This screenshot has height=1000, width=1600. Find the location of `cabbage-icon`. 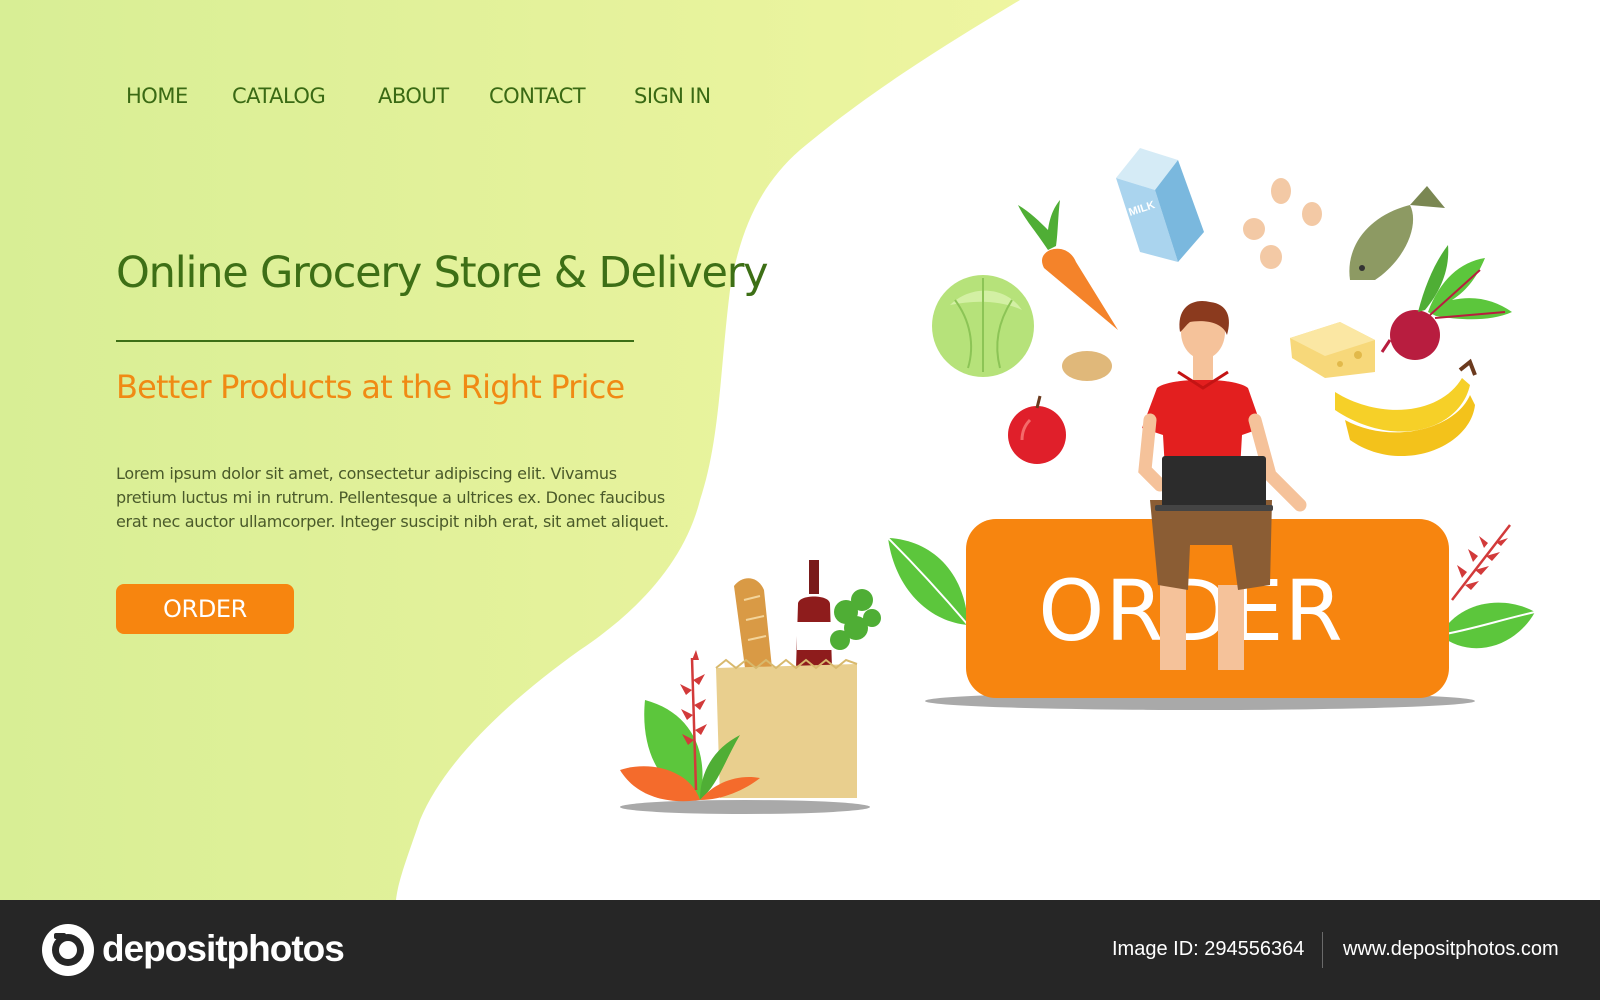

cabbage-icon is located at coordinates (983, 326).